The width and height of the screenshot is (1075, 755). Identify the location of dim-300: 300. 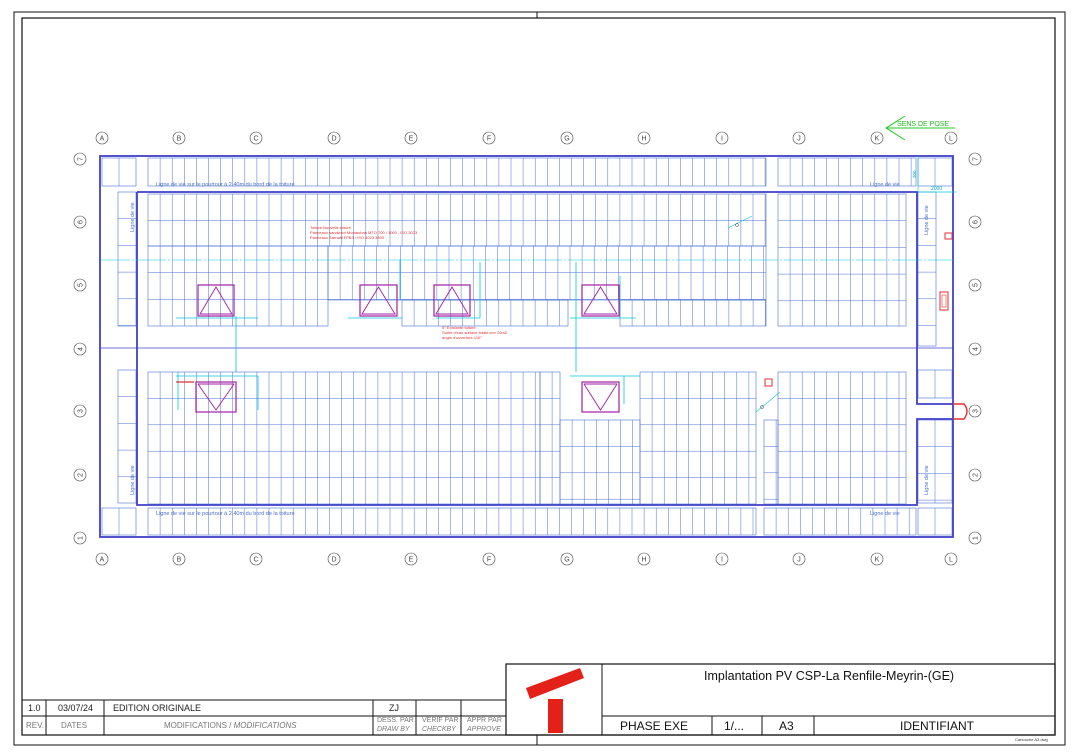
(914, 174).